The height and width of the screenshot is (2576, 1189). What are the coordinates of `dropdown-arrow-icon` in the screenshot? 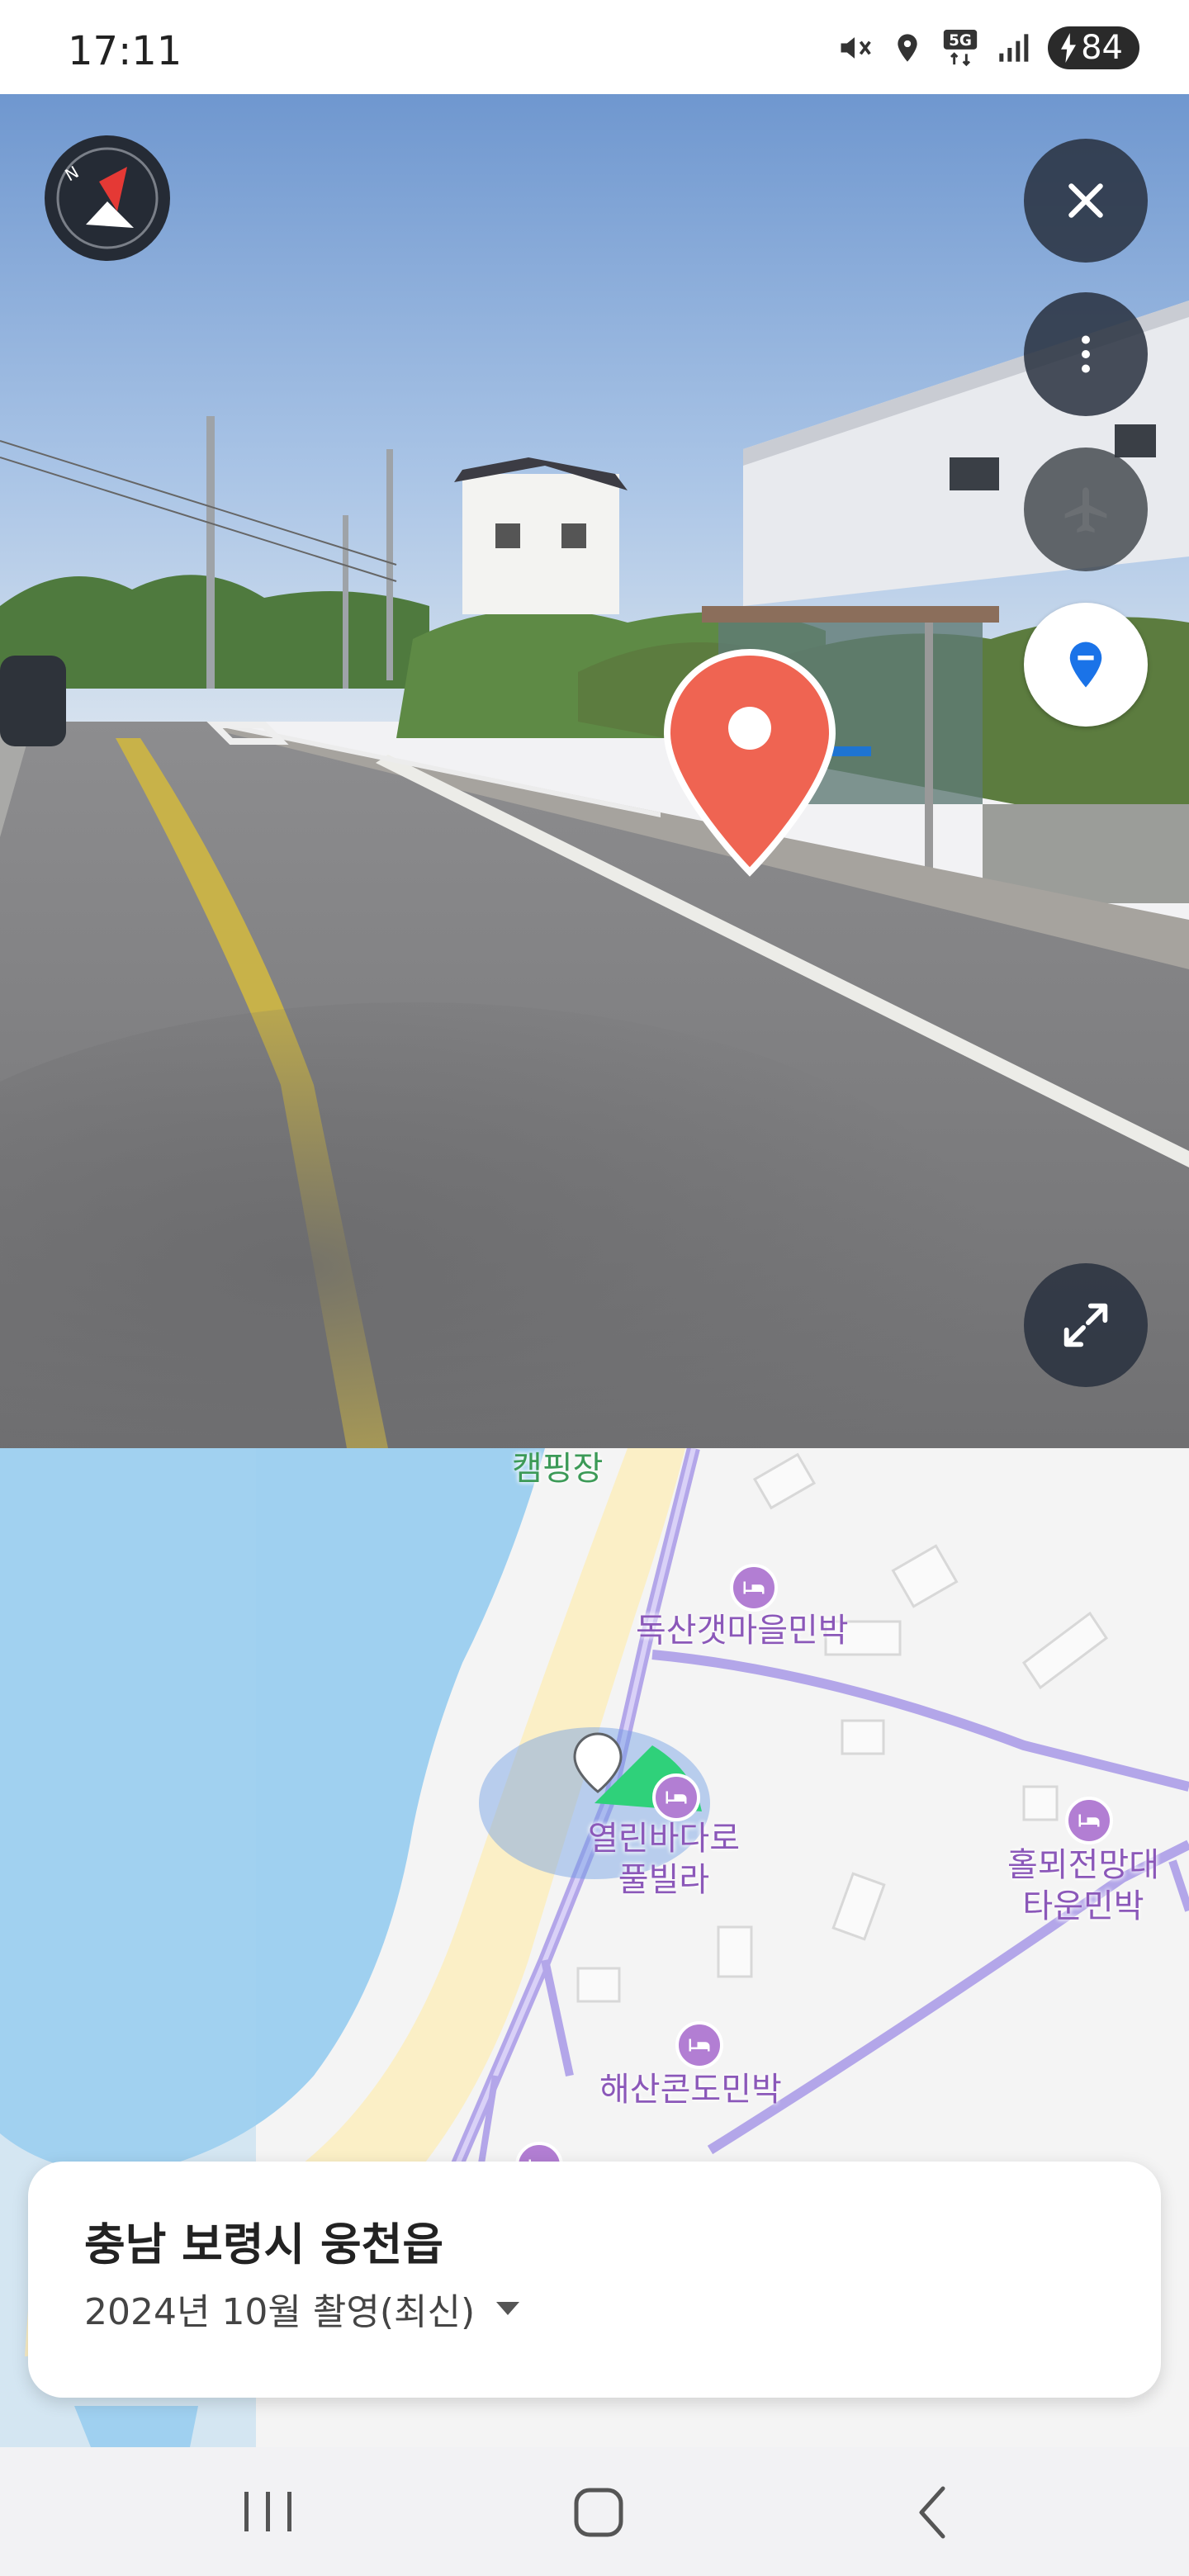 It's located at (508, 2308).